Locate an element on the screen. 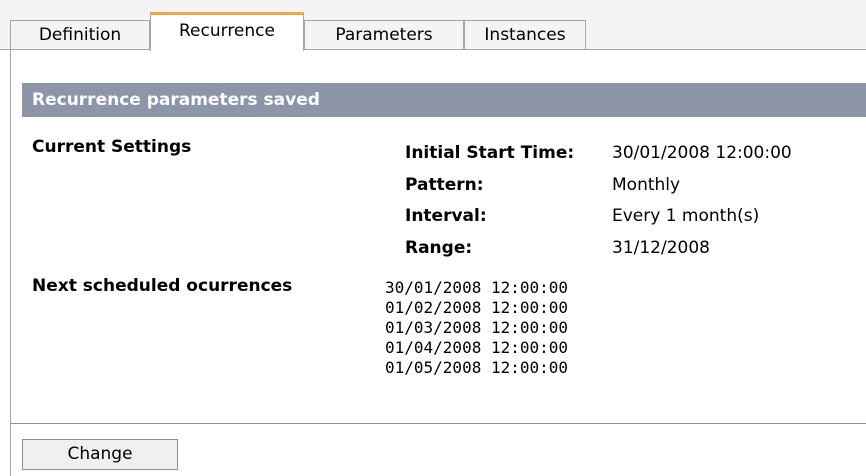 Image resolution: width=866 pixels, height=476 pixels. range-value: 31/12/2008 is located at coordinates (661, 248).